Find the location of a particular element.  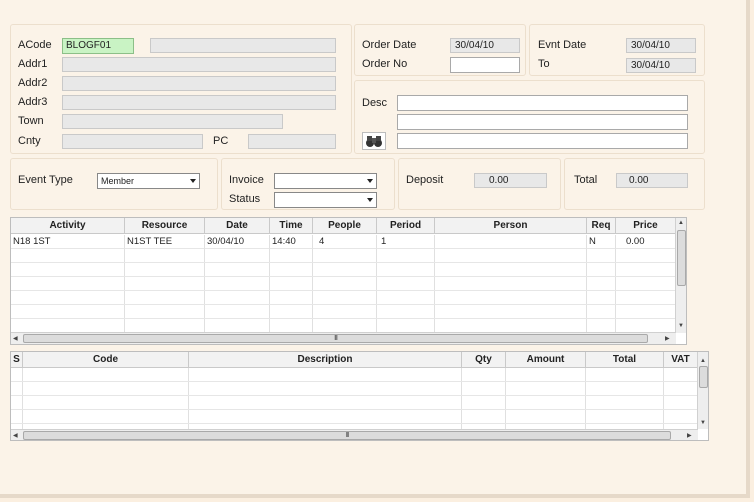

customer-name-field is located at coordinates (243, 45).